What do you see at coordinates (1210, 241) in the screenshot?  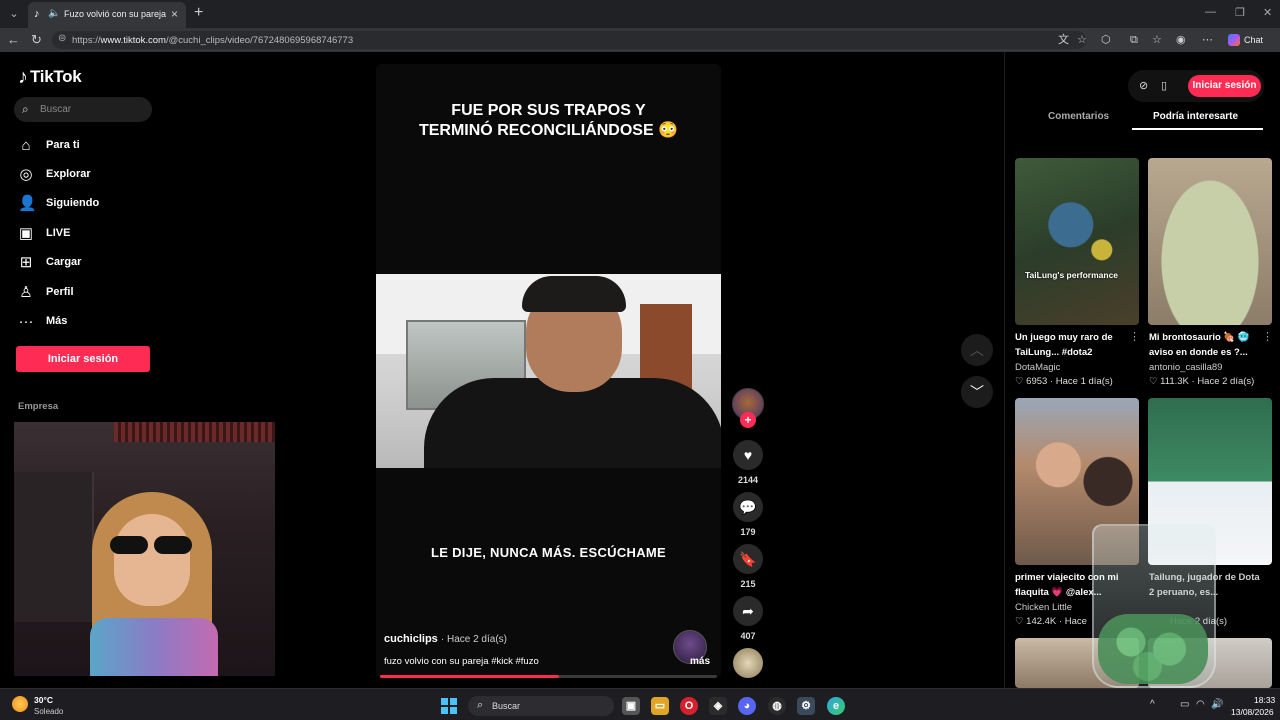 I see `suggested-video-thumbnail` at bounding box center [1210, 241].